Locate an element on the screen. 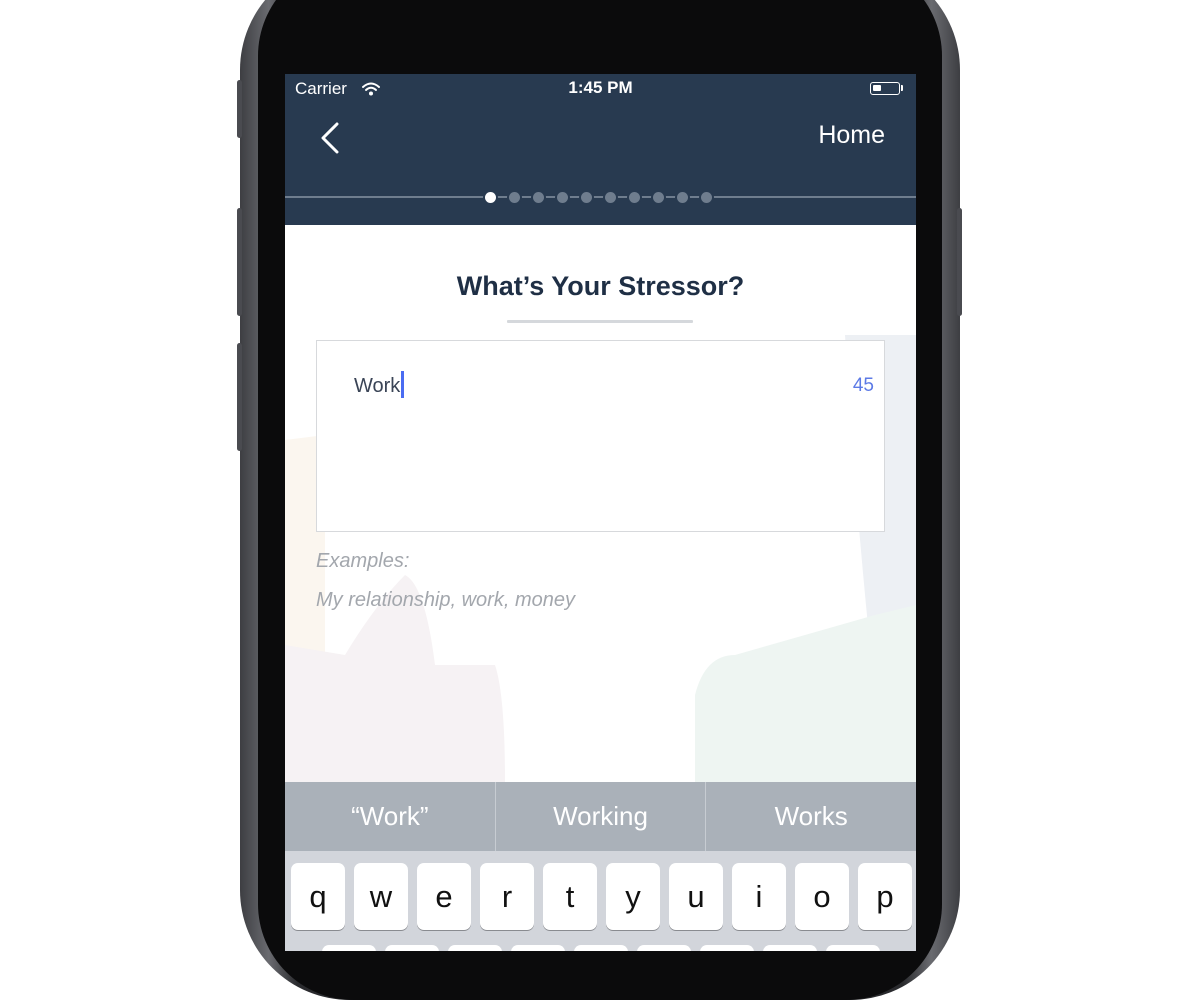 Image resolution: width=1181 pixels, height=1000 pixels. key-y: y is located at coordinates (633, 896).